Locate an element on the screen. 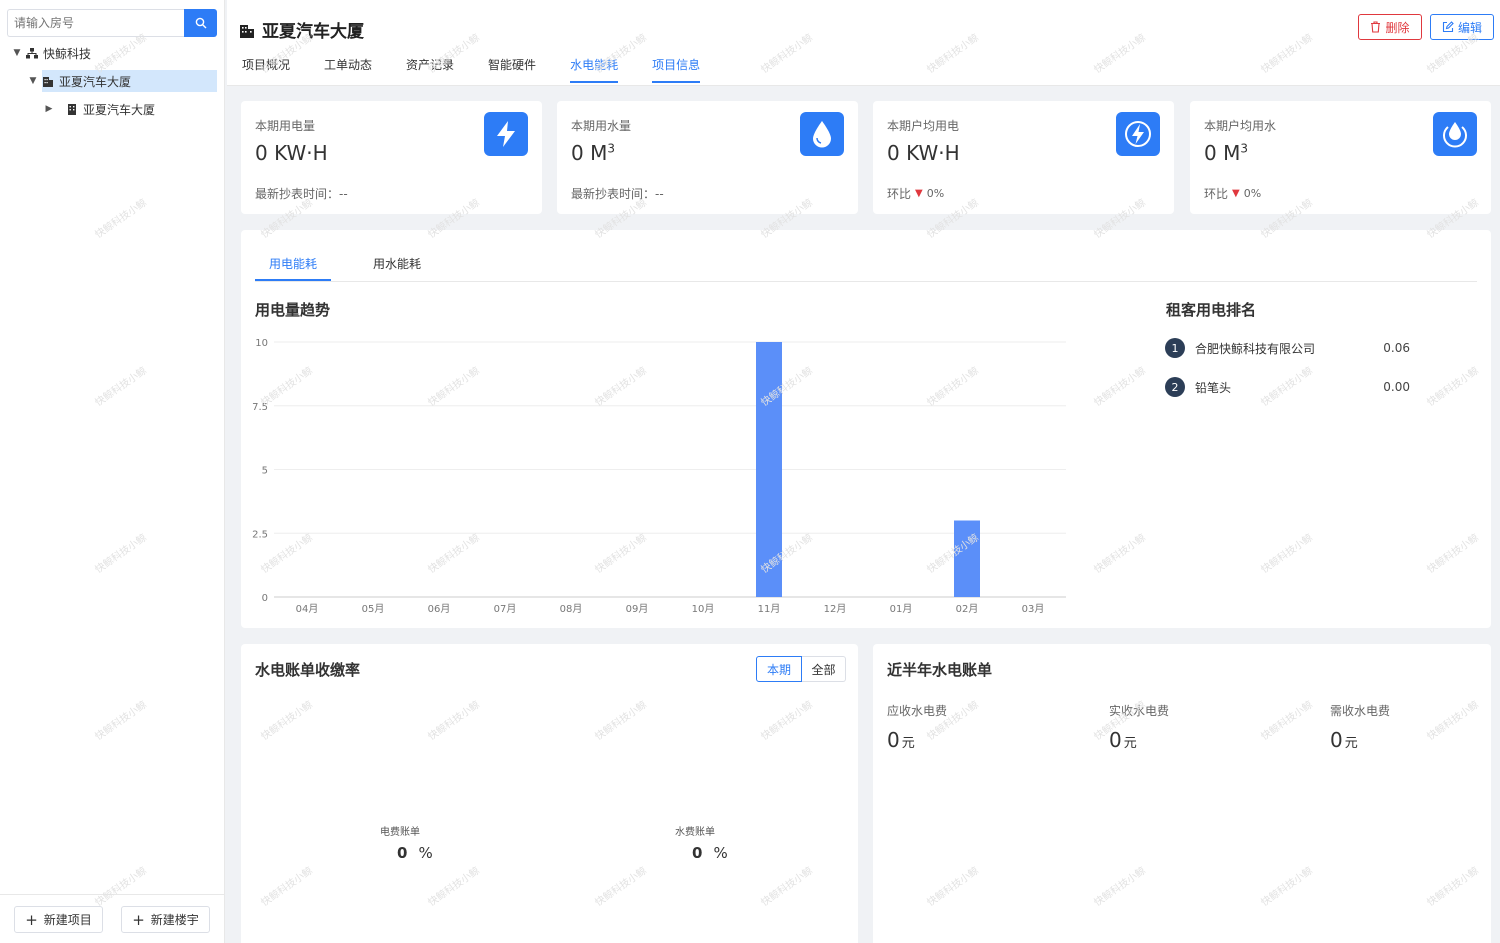 Image resolution: width=1500 pixels, height=943 pixels. energy-tabs: 用电能耗 用水能耗 is located at coordinates (866, 265).